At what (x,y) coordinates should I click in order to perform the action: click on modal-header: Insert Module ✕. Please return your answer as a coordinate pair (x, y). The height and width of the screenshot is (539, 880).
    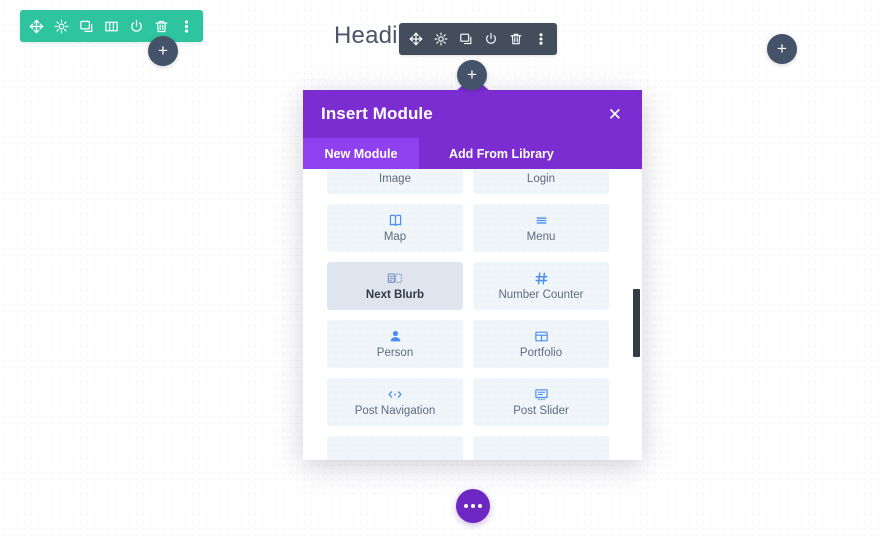
    Looking at the image, I should click on (472, 114).